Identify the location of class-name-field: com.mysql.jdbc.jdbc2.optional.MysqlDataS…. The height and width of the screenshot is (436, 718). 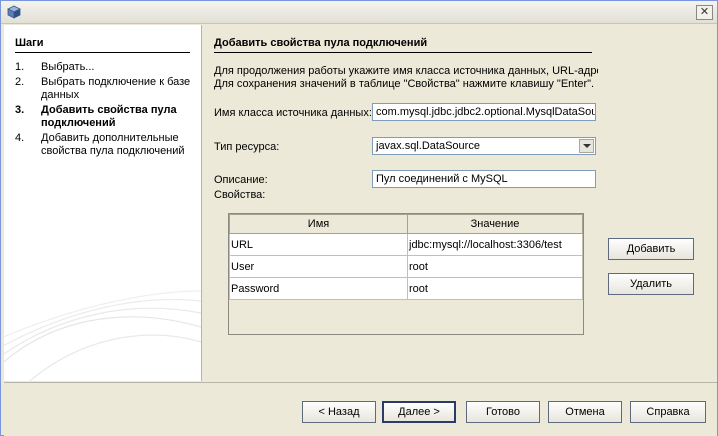
(484, 112).